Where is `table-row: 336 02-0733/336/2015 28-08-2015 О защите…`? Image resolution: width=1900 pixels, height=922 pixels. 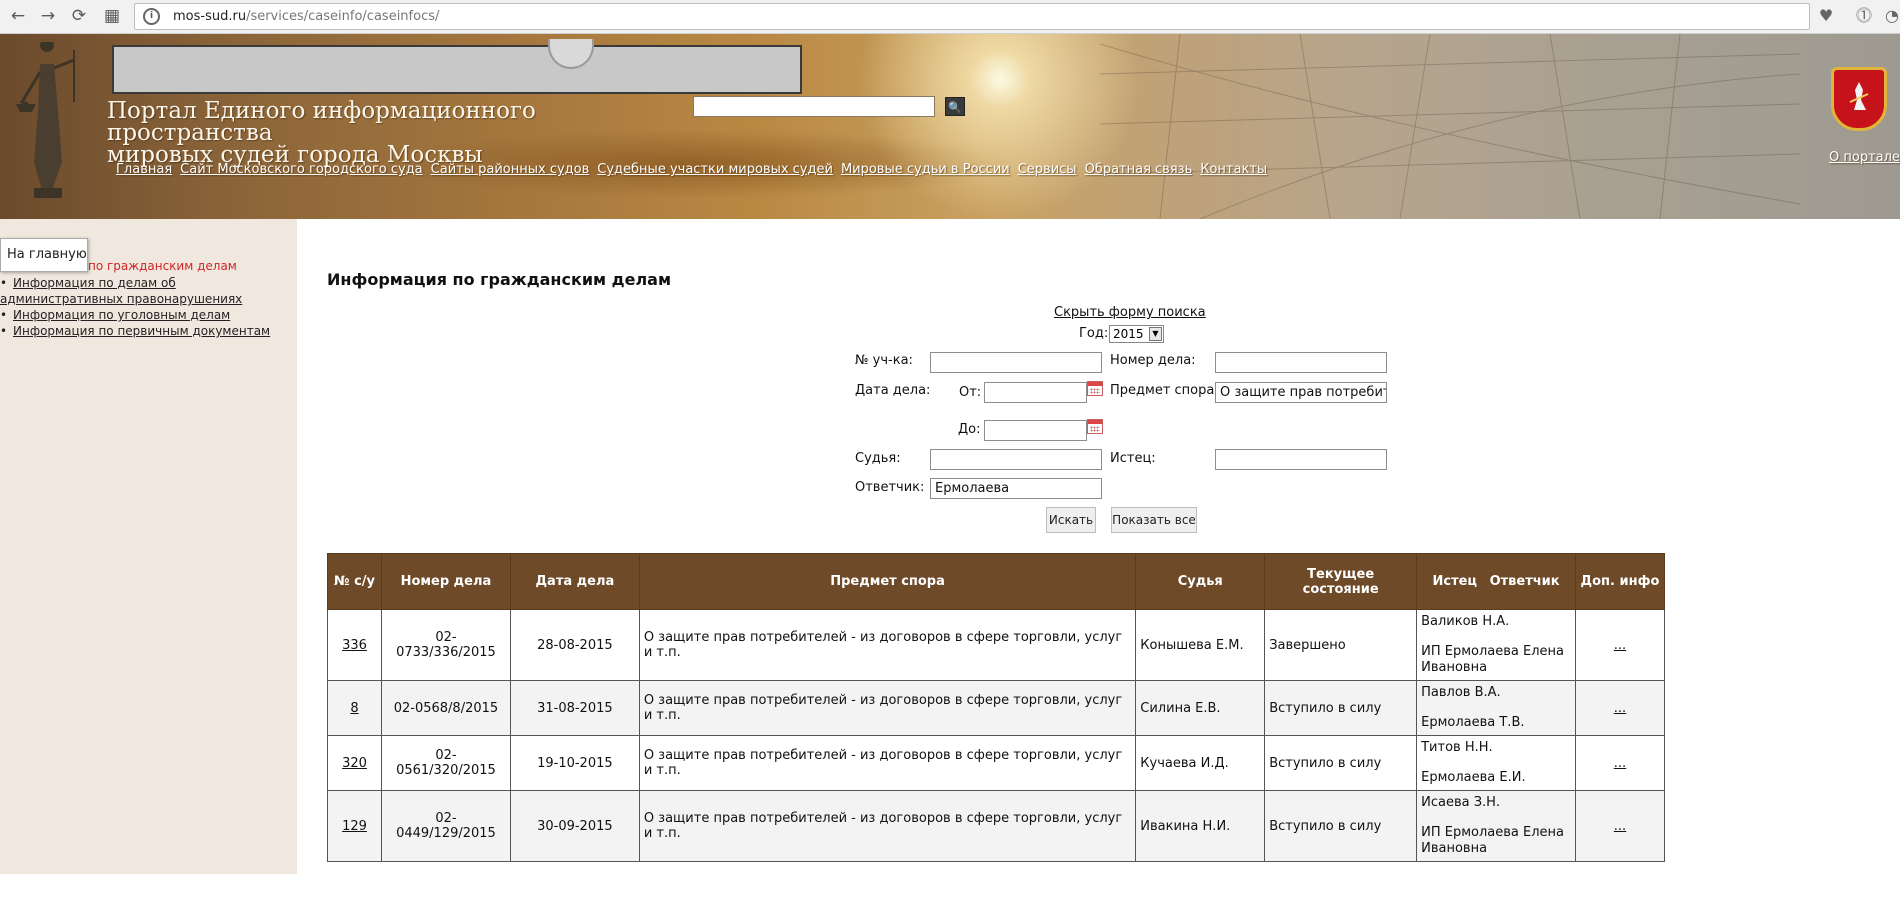 table-row: 336 02-0733/336/2015 28-08-2015 О защите… is located at coordinates (996, 645).